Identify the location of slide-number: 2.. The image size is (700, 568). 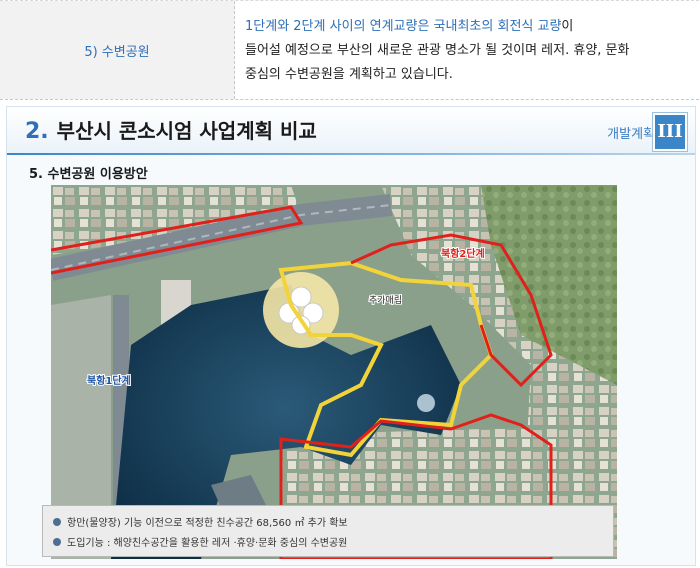
(37, 131).